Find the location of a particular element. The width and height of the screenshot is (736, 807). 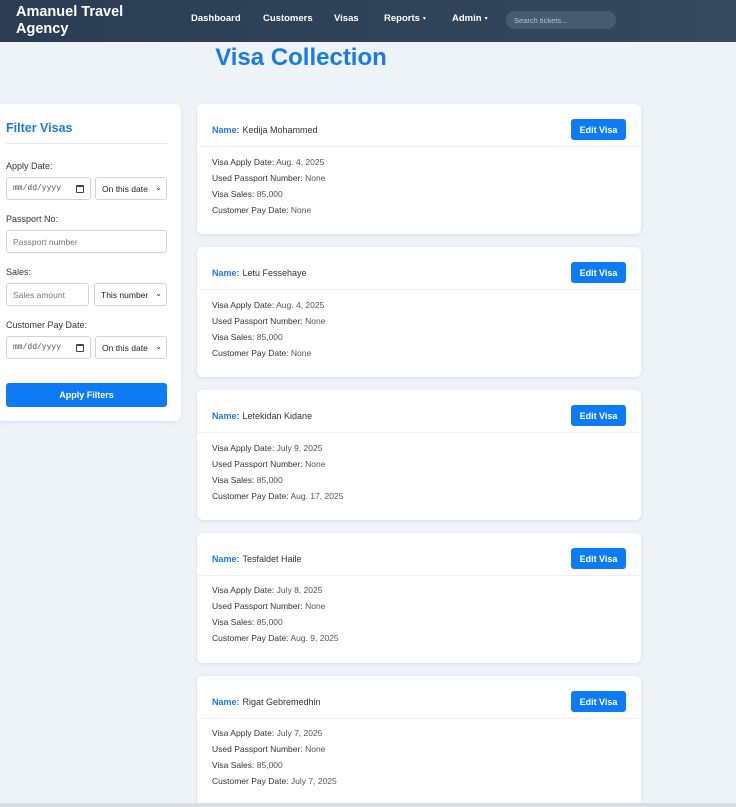

page-bottom-edge is located at coordinates (368, 805).